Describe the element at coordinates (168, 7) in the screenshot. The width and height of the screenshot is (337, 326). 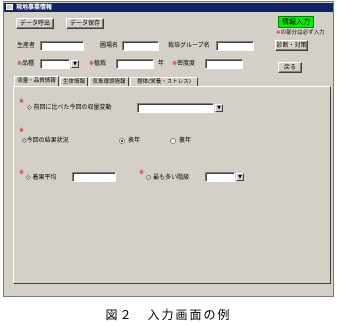
I see `title-bar` at that location.